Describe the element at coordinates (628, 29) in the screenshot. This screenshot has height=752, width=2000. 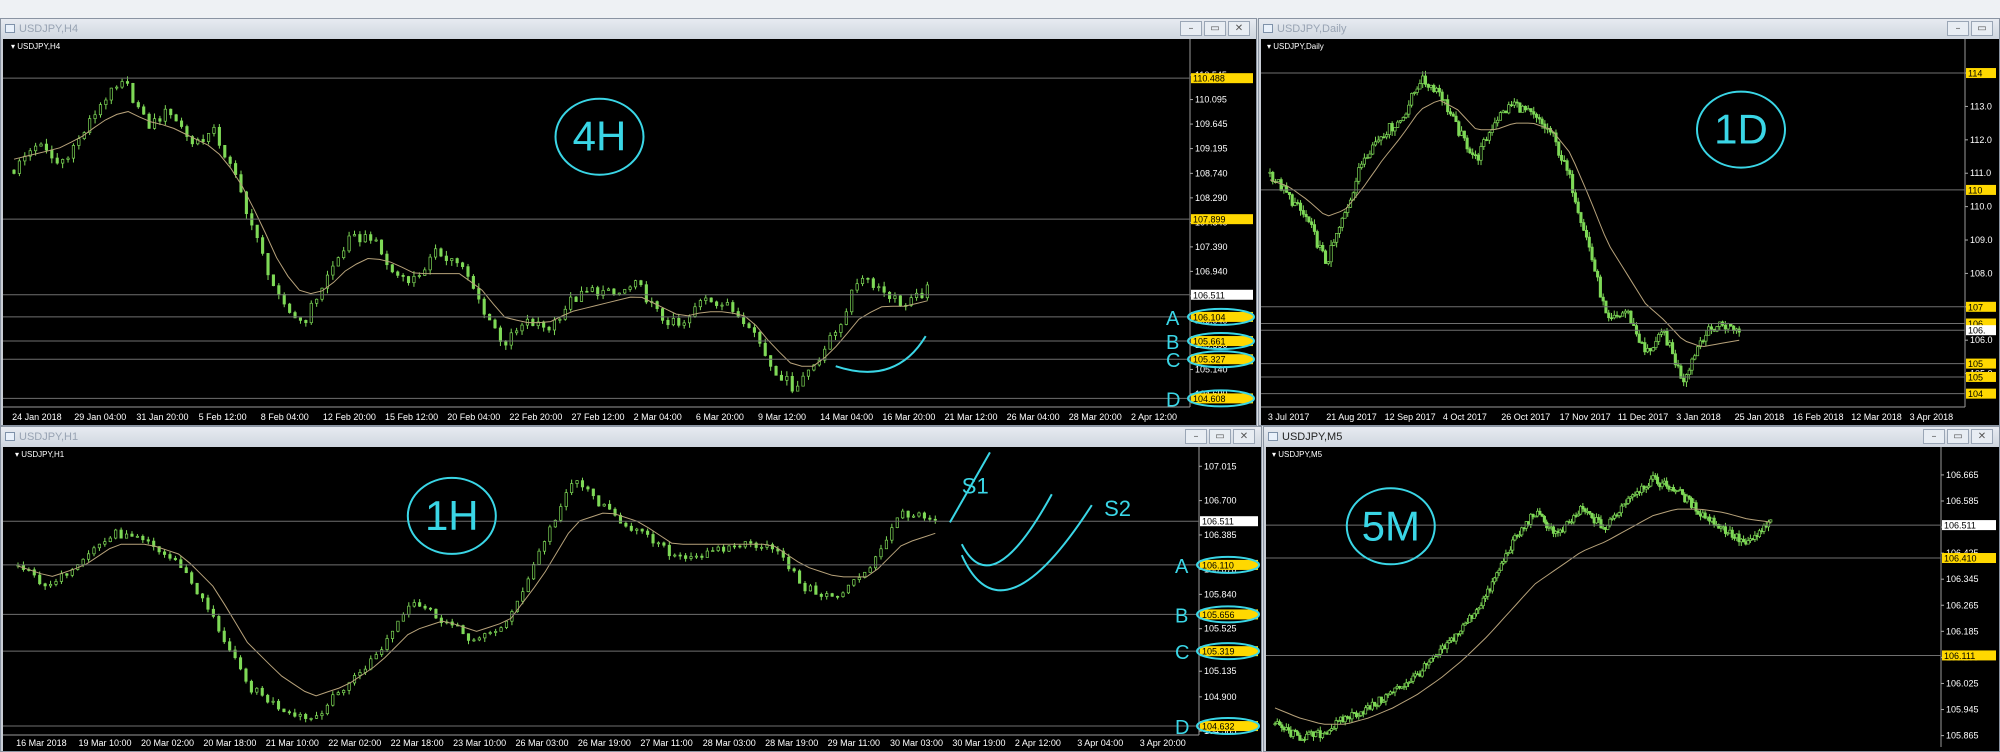
I see `window-titlebar: USDJPY,H4 – ▭ ✕` at that location.